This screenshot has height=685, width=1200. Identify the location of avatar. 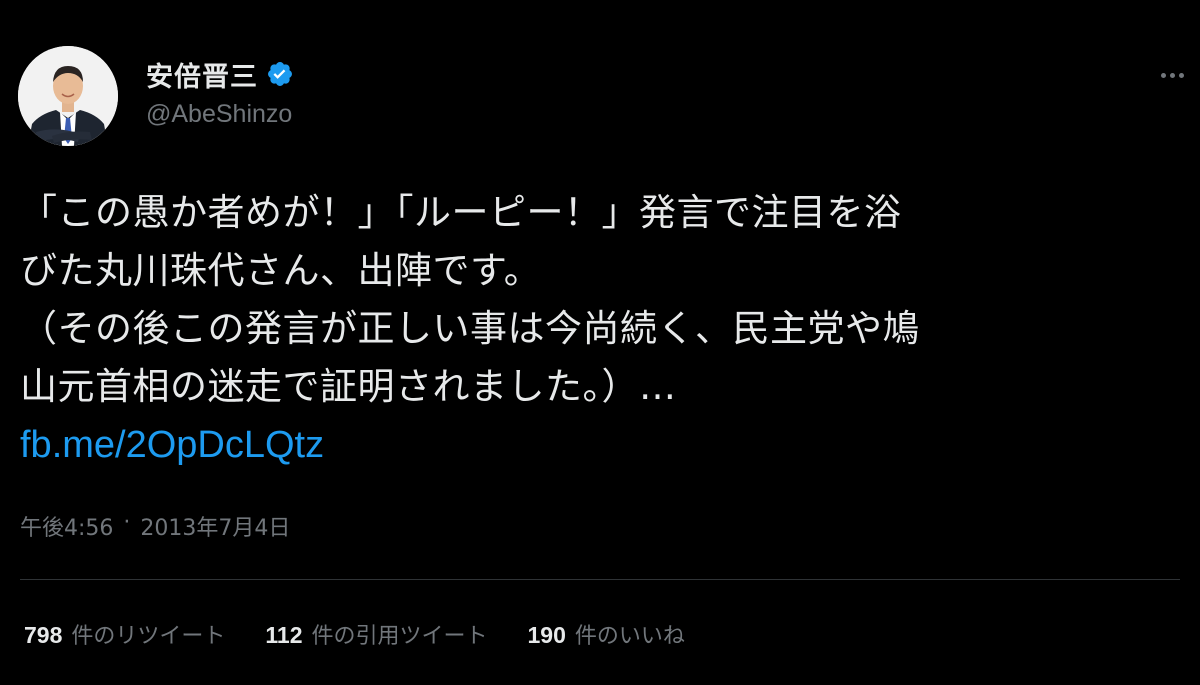
(68, 96).